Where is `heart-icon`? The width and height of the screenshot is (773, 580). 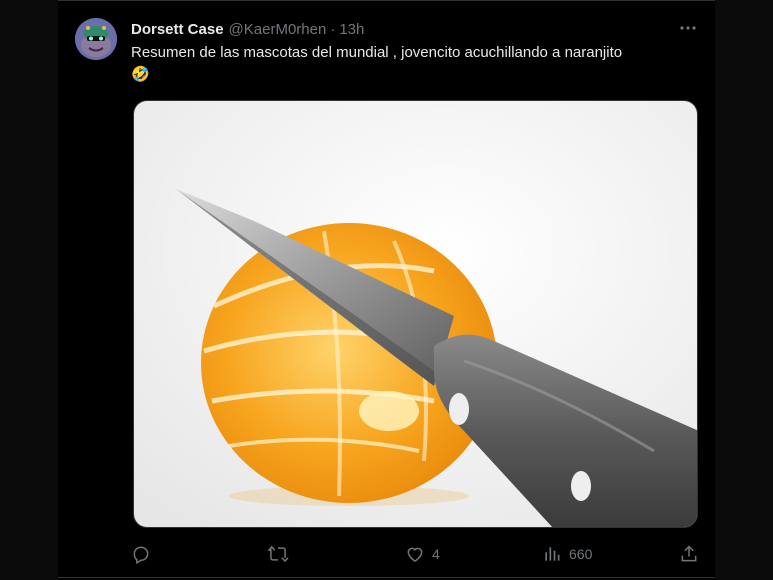
heart-icon is located at coordinates (415, 554).